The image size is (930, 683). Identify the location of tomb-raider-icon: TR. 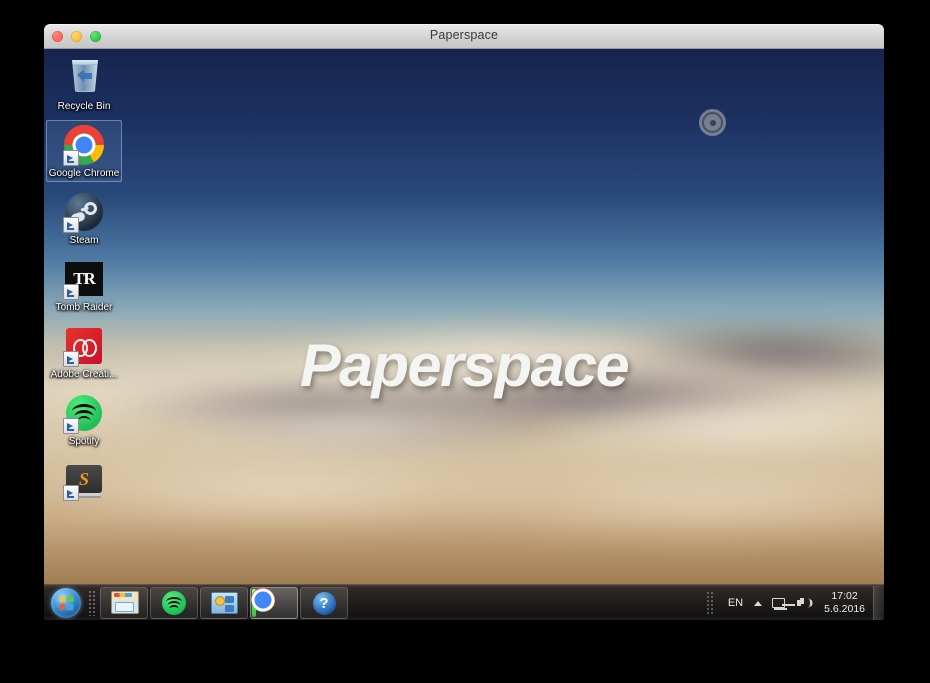
(84, 279).